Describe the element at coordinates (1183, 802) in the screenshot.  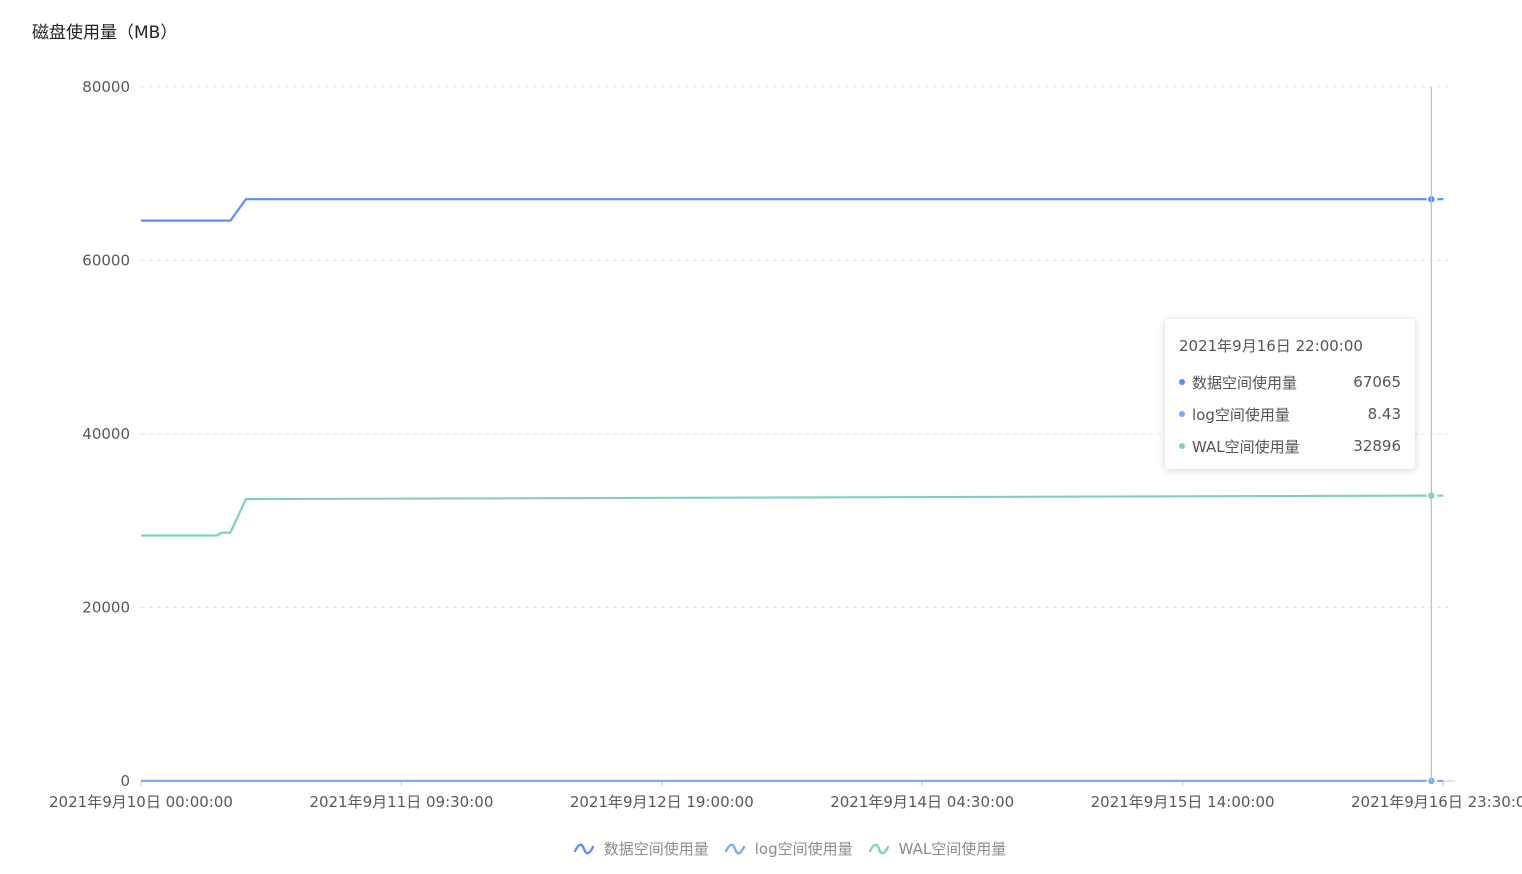
I see `x-tick-label: 2021年9月15日 14:00:00` at that location.